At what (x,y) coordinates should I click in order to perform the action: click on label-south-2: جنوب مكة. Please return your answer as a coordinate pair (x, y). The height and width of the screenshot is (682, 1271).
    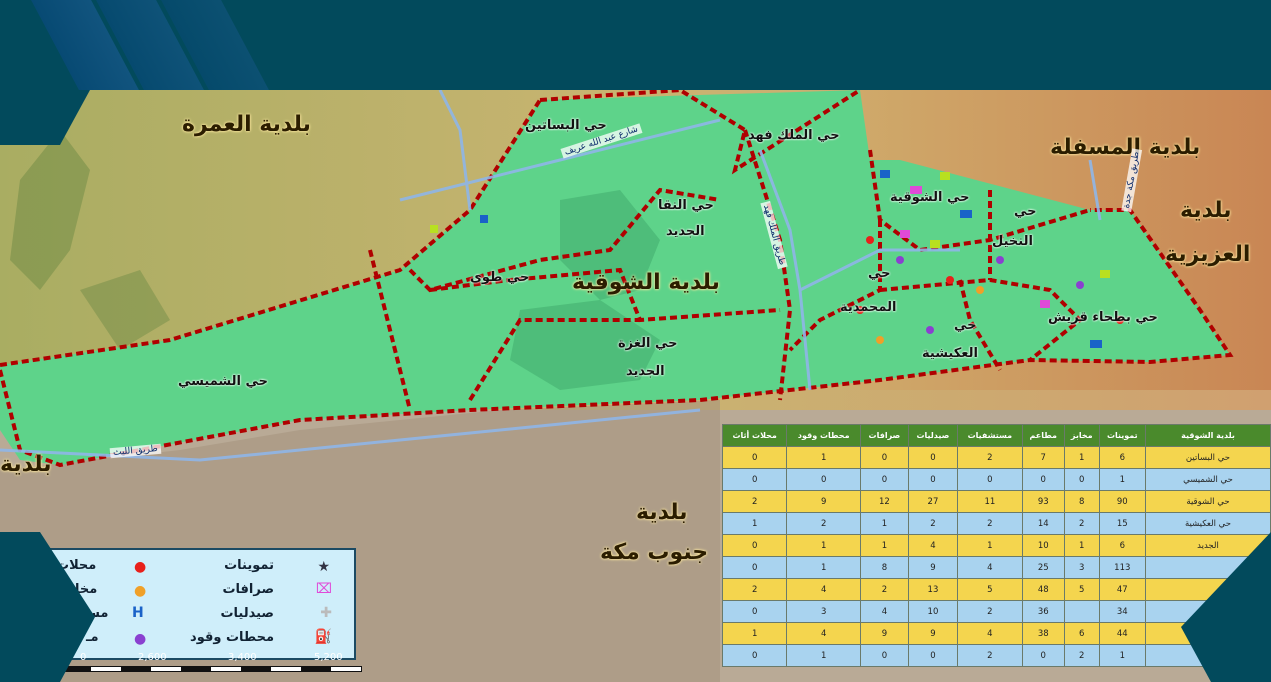
    Looking at the image, I should click on (654, 552).